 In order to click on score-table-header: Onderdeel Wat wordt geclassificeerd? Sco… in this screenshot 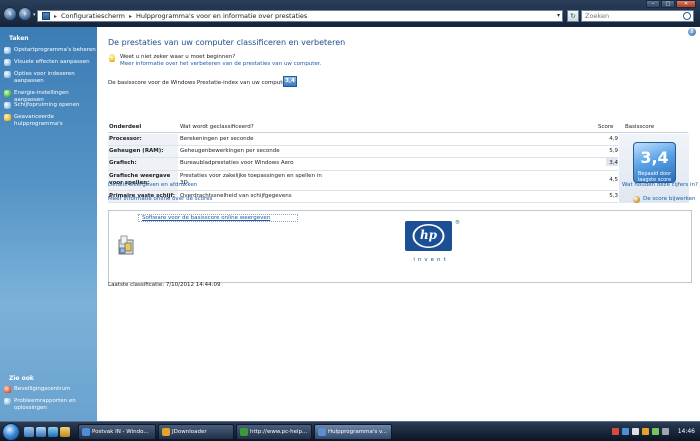, I will do `click(398, 127)`.